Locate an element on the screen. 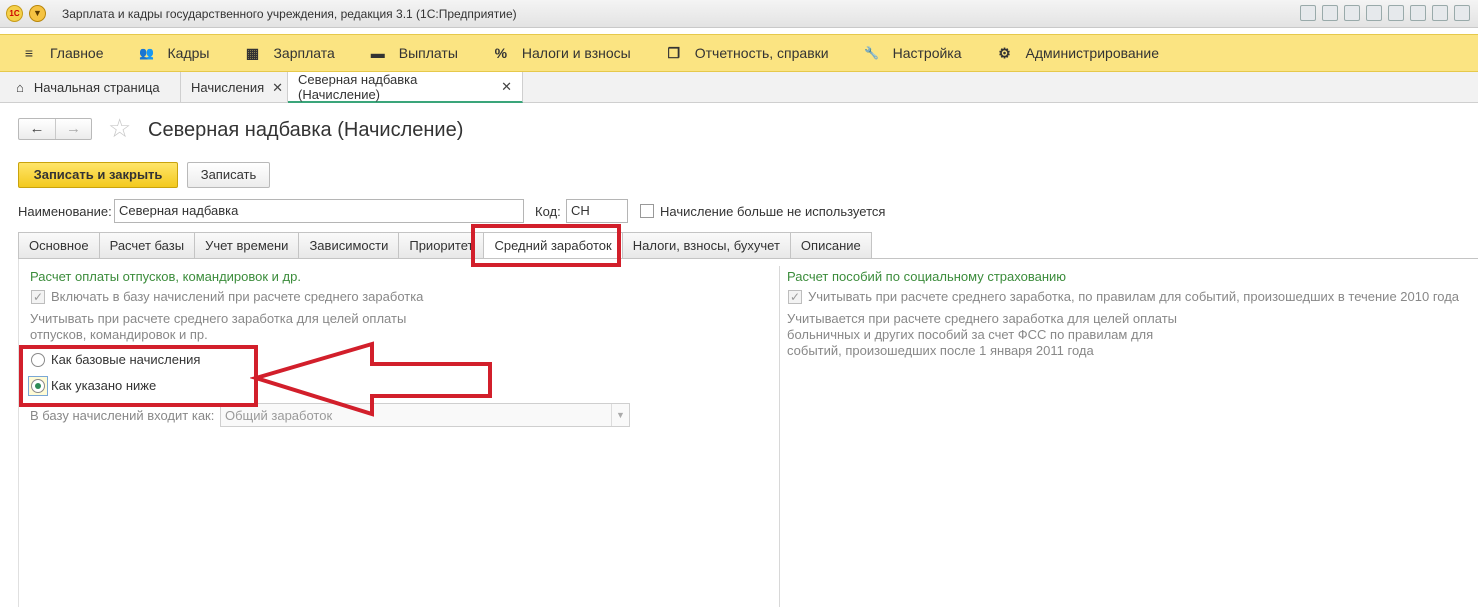  section-reports: ❐ Отчетность, справки is located at coordinates (747, 53).